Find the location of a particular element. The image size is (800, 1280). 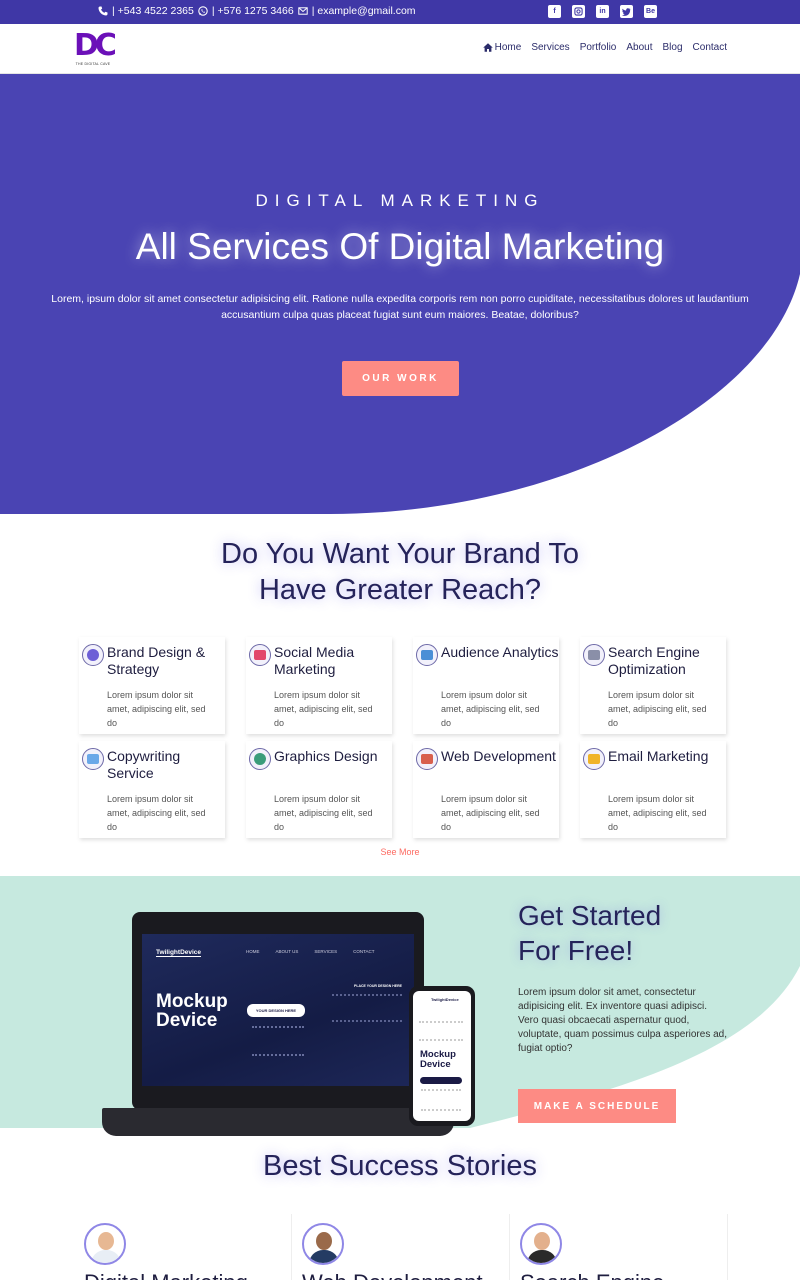

audience-analytics-icon is located at coordinates (427, 655).